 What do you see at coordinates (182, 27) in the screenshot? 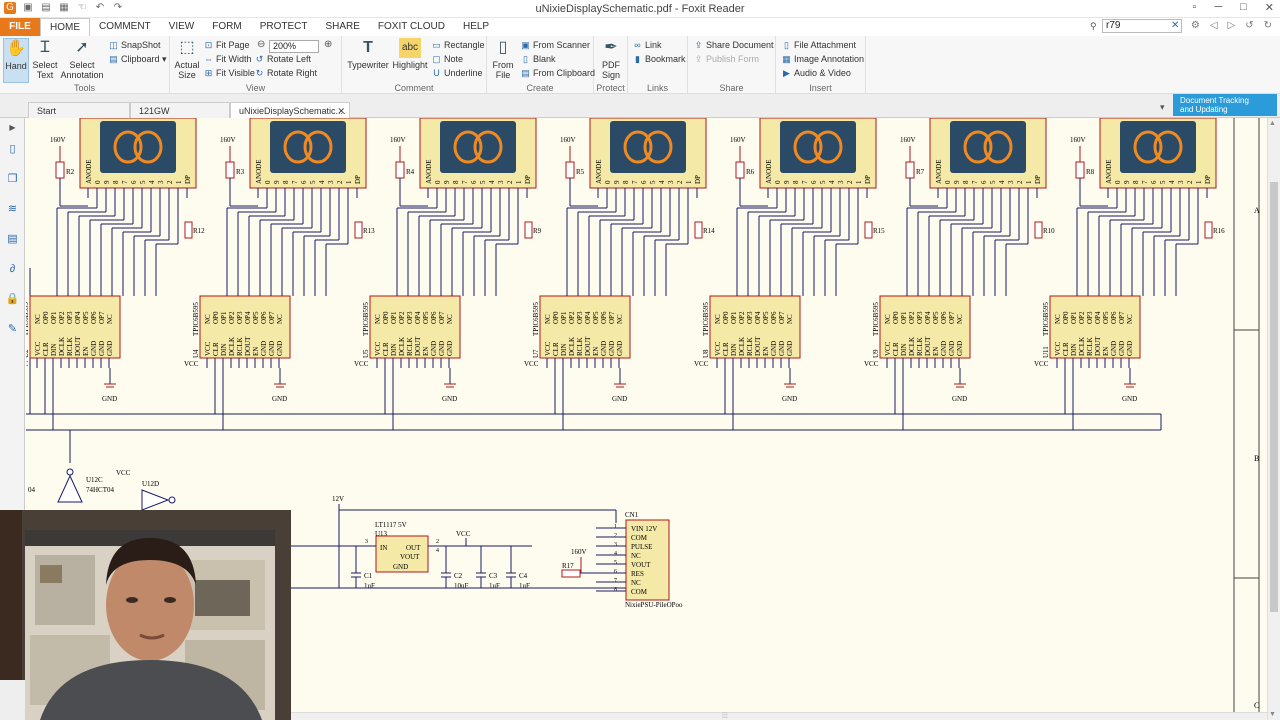
I see `tab-view: VIEW` at bounding box center [182, 27].